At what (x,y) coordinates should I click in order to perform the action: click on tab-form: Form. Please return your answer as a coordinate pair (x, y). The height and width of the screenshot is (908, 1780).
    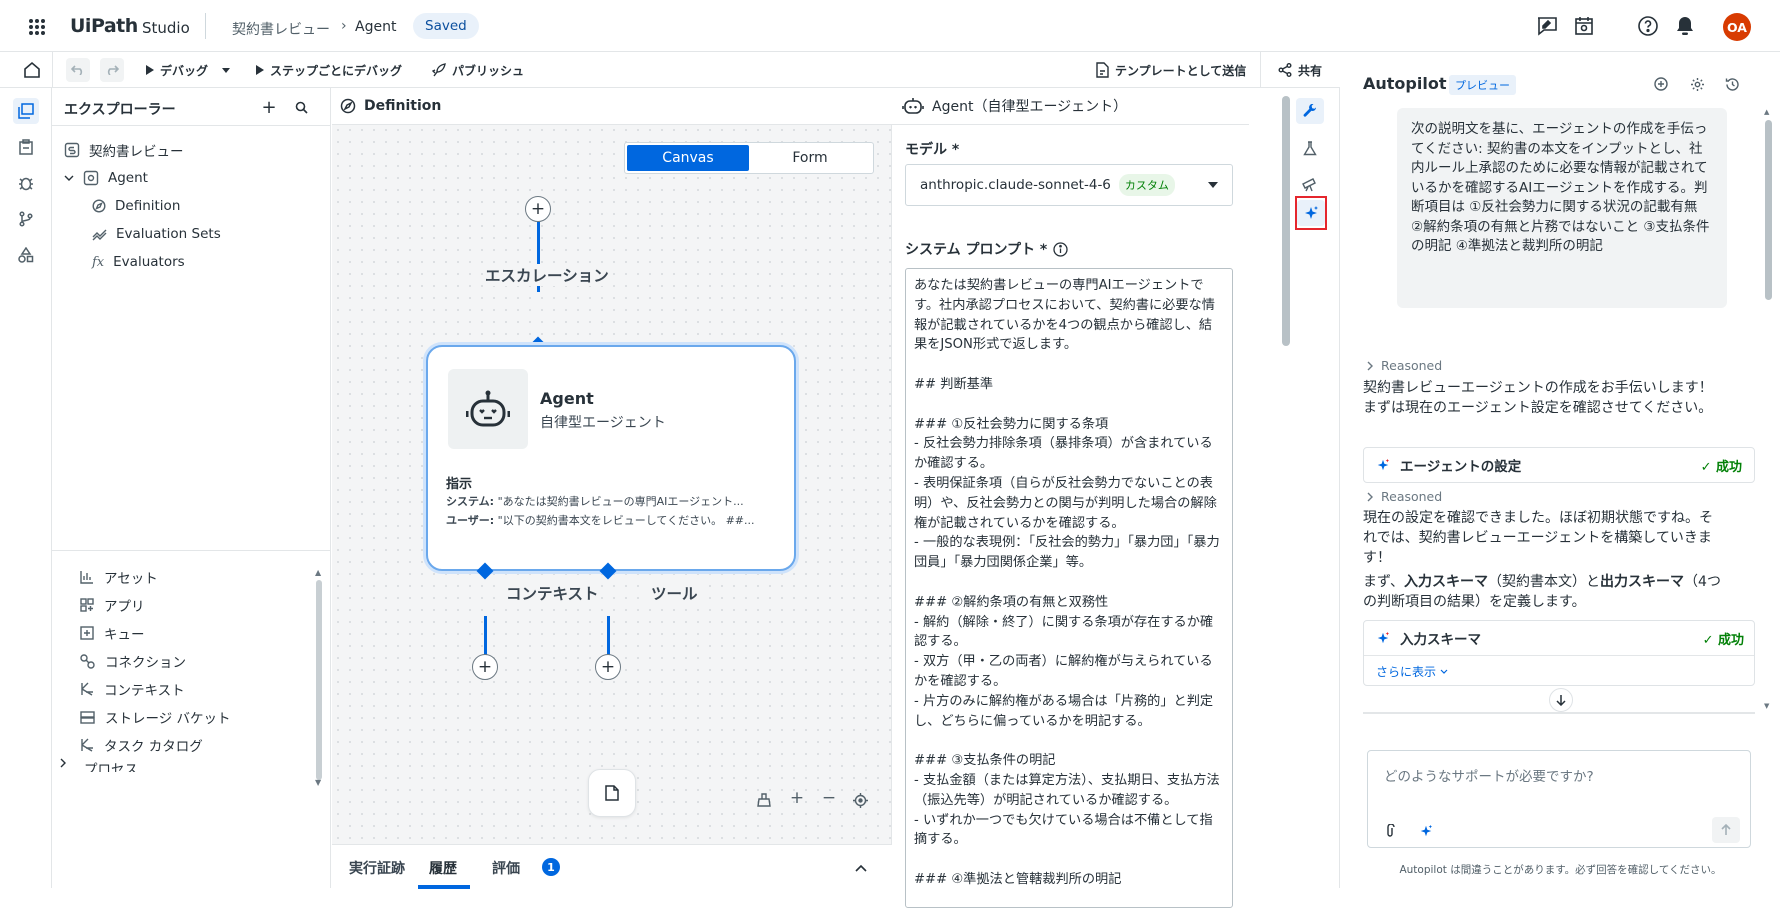
    Looking at the image, I should click on (810, 158).